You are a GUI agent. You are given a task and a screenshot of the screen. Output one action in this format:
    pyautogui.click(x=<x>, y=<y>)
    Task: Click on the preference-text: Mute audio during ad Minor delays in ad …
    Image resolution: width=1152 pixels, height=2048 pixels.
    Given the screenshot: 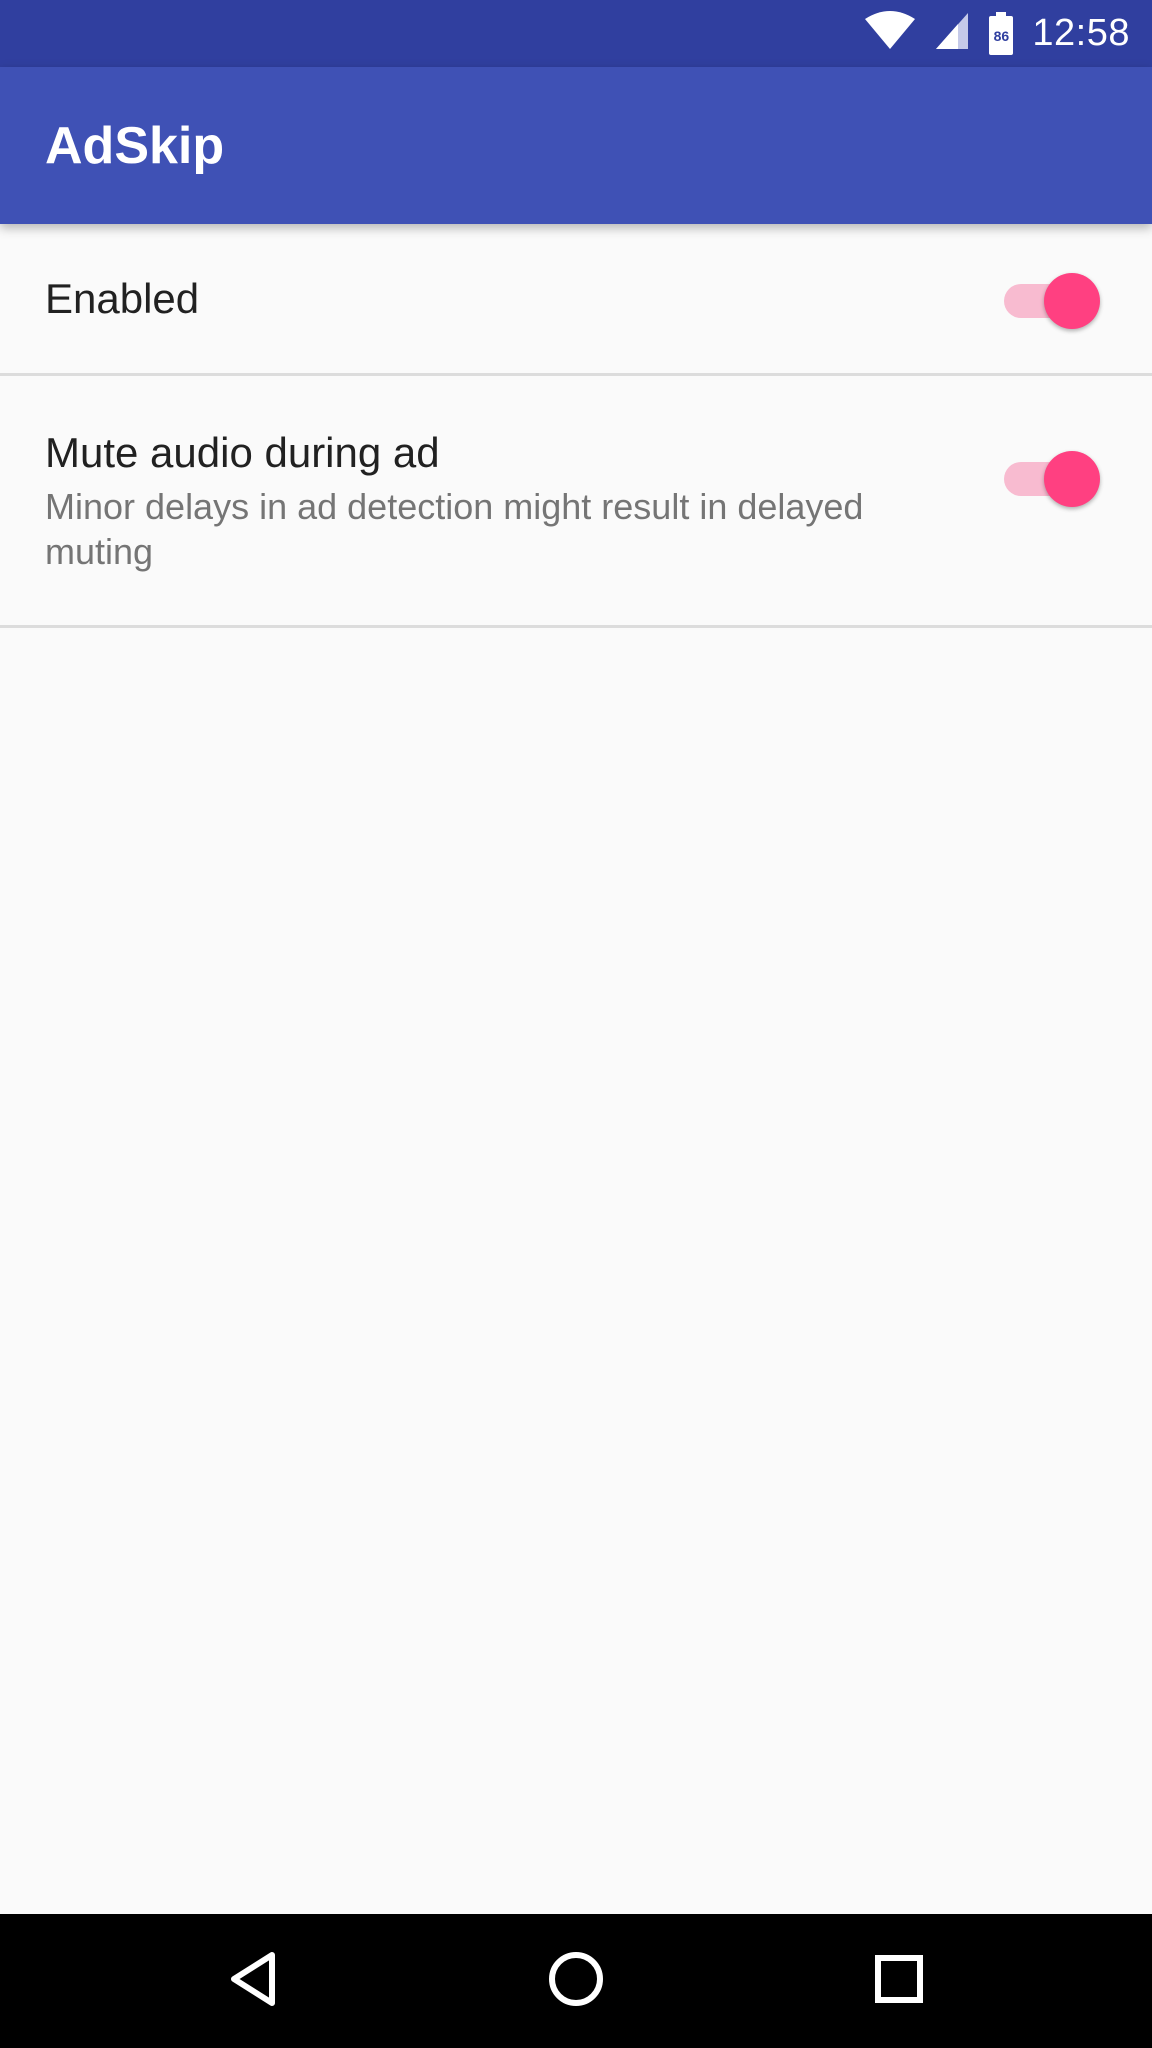 What is the action you would take?
    pyautogui.click(x=455, y=501)
    